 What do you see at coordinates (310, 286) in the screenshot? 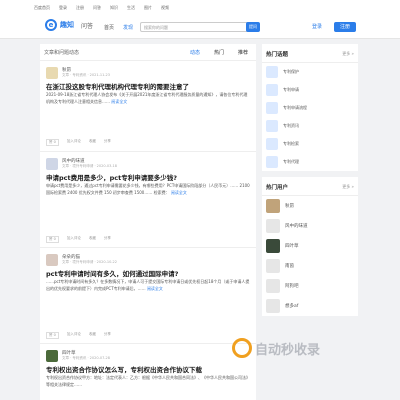
I see `hot-user-item: 阿狗吧` at bounding box center [310, 286].